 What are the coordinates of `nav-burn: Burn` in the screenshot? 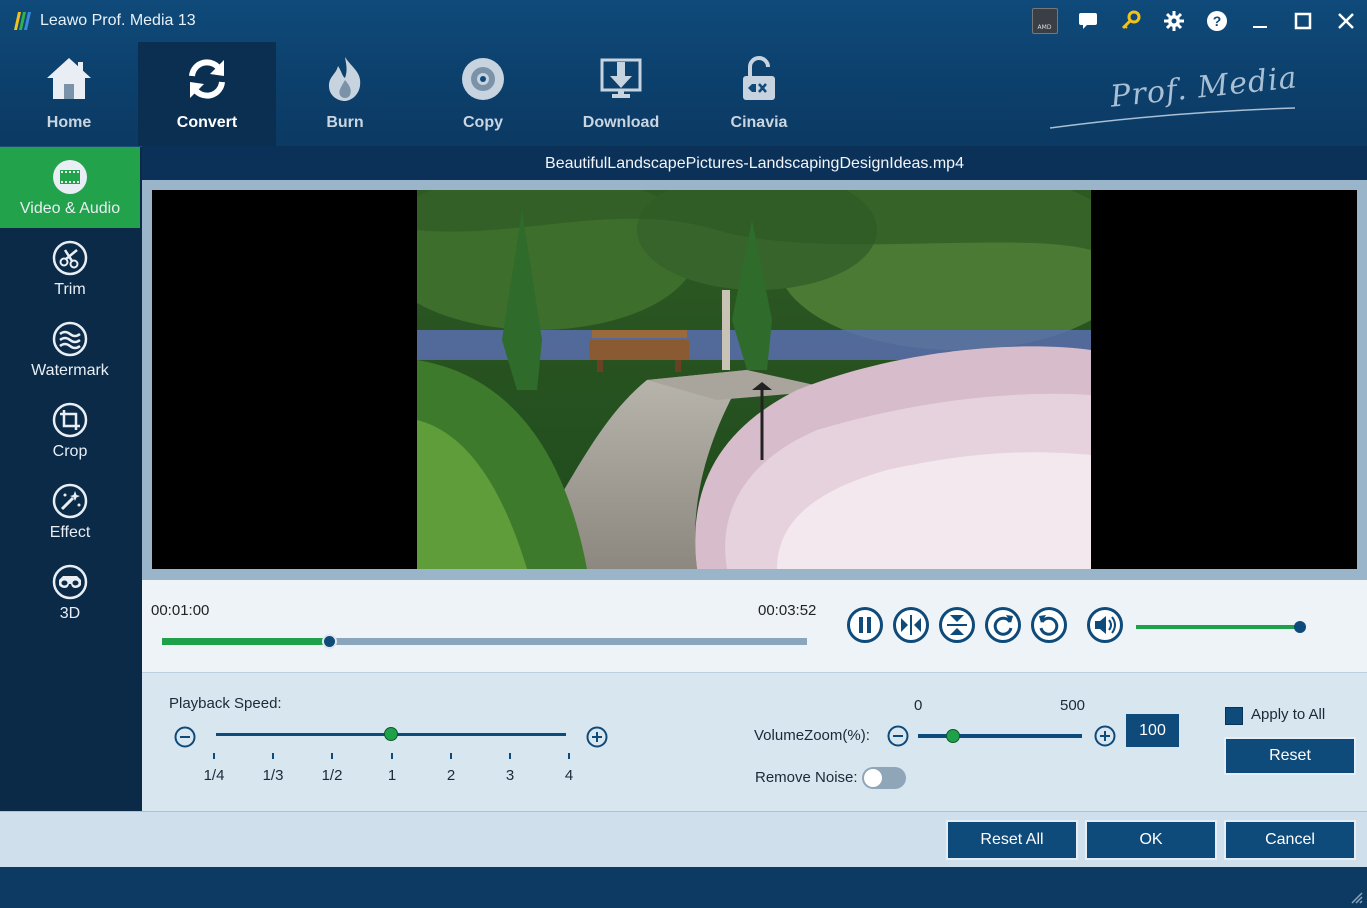 It's located at (345, 94).